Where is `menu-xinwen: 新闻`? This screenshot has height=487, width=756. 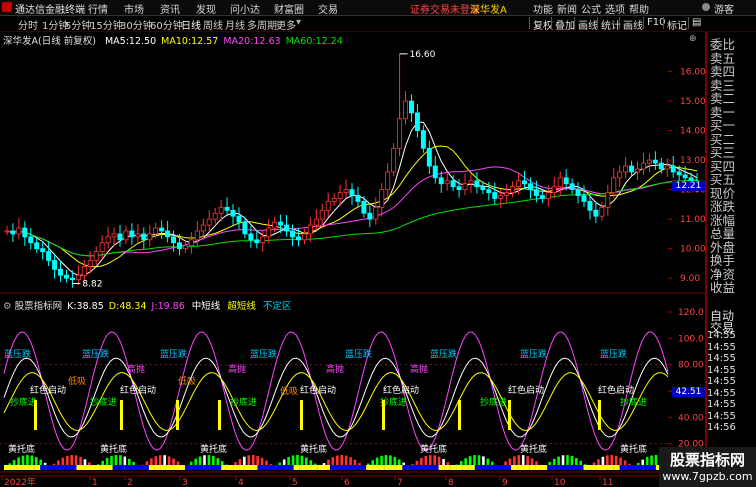
menu-xinwen: 新闻 is located at coordinates (567, 8).